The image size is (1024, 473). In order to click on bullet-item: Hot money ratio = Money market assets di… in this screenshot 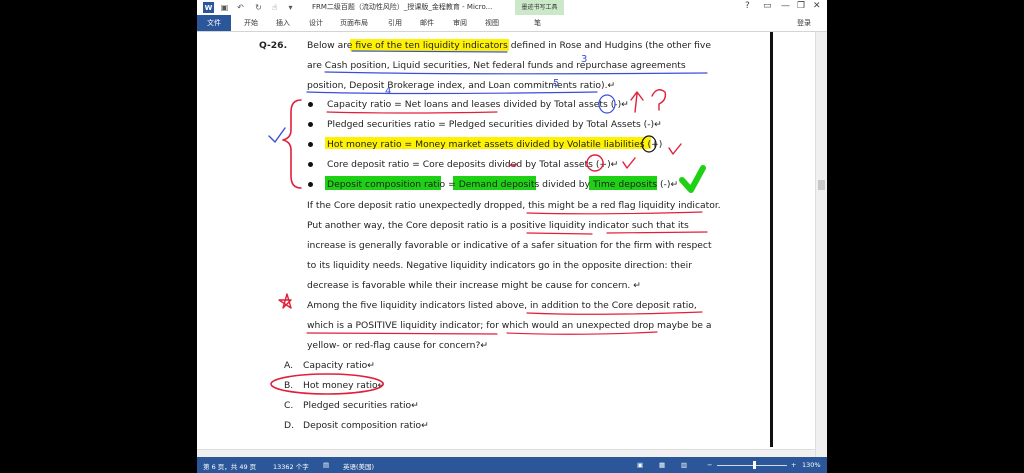, I will do `click(495, 144)`.